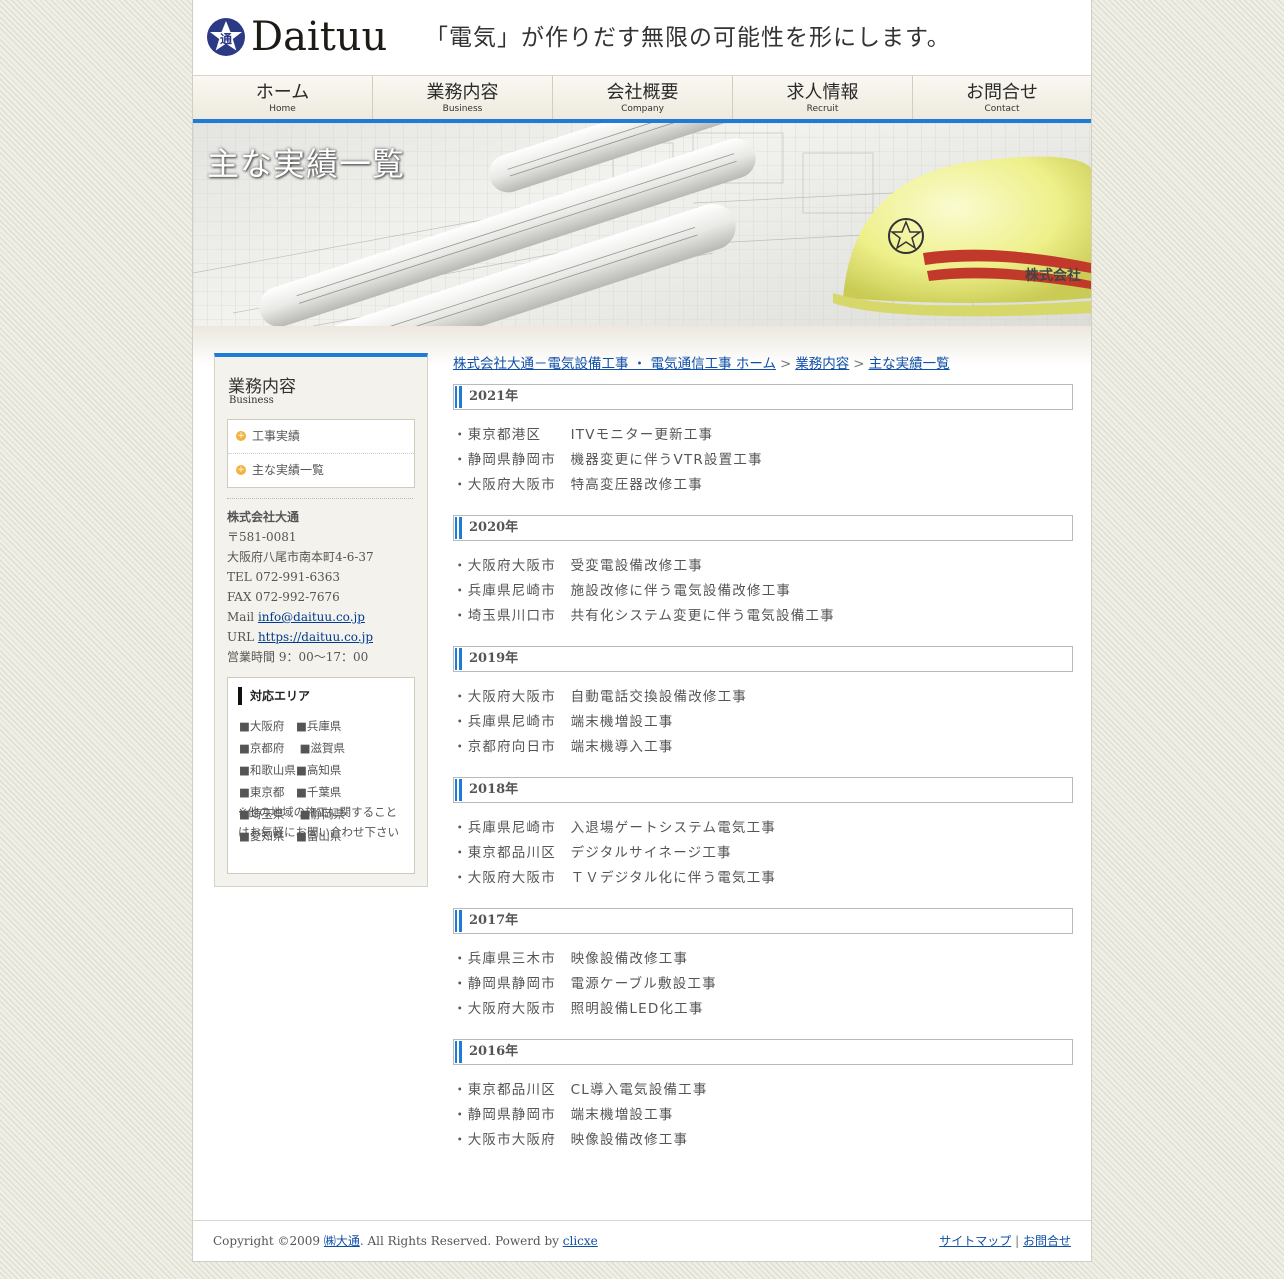 The width and height of the screenshot is (1284, 1279). Describe the element at coordinates (282, 109) in the screenshot. I see `nav-label-en: Home` at that location.